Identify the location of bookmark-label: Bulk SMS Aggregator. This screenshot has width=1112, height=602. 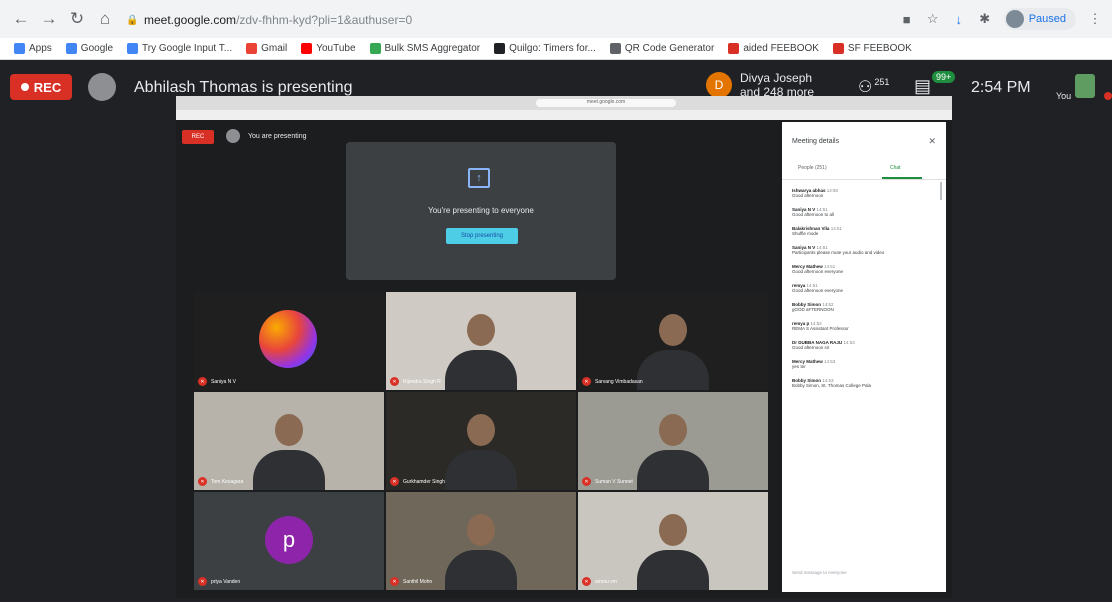
(432, 48).